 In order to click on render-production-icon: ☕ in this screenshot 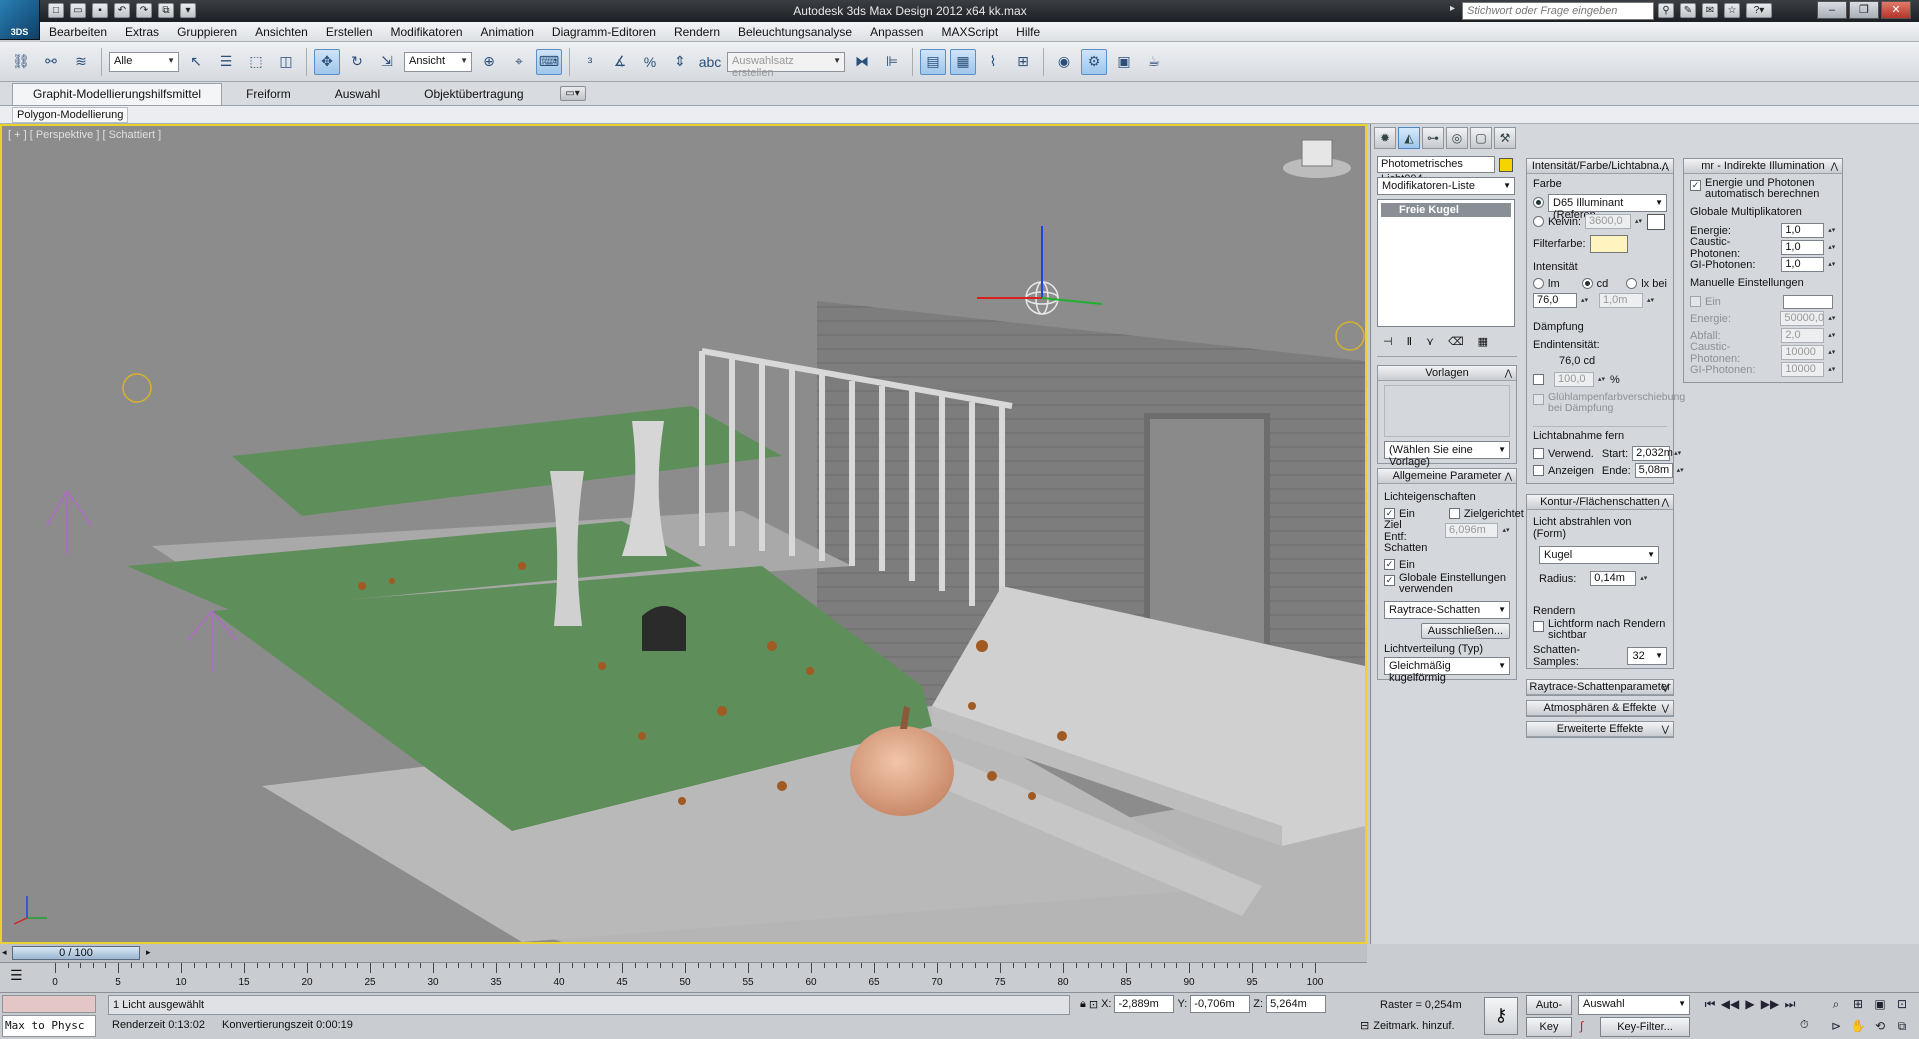, I will do `click(1154, 62)`.